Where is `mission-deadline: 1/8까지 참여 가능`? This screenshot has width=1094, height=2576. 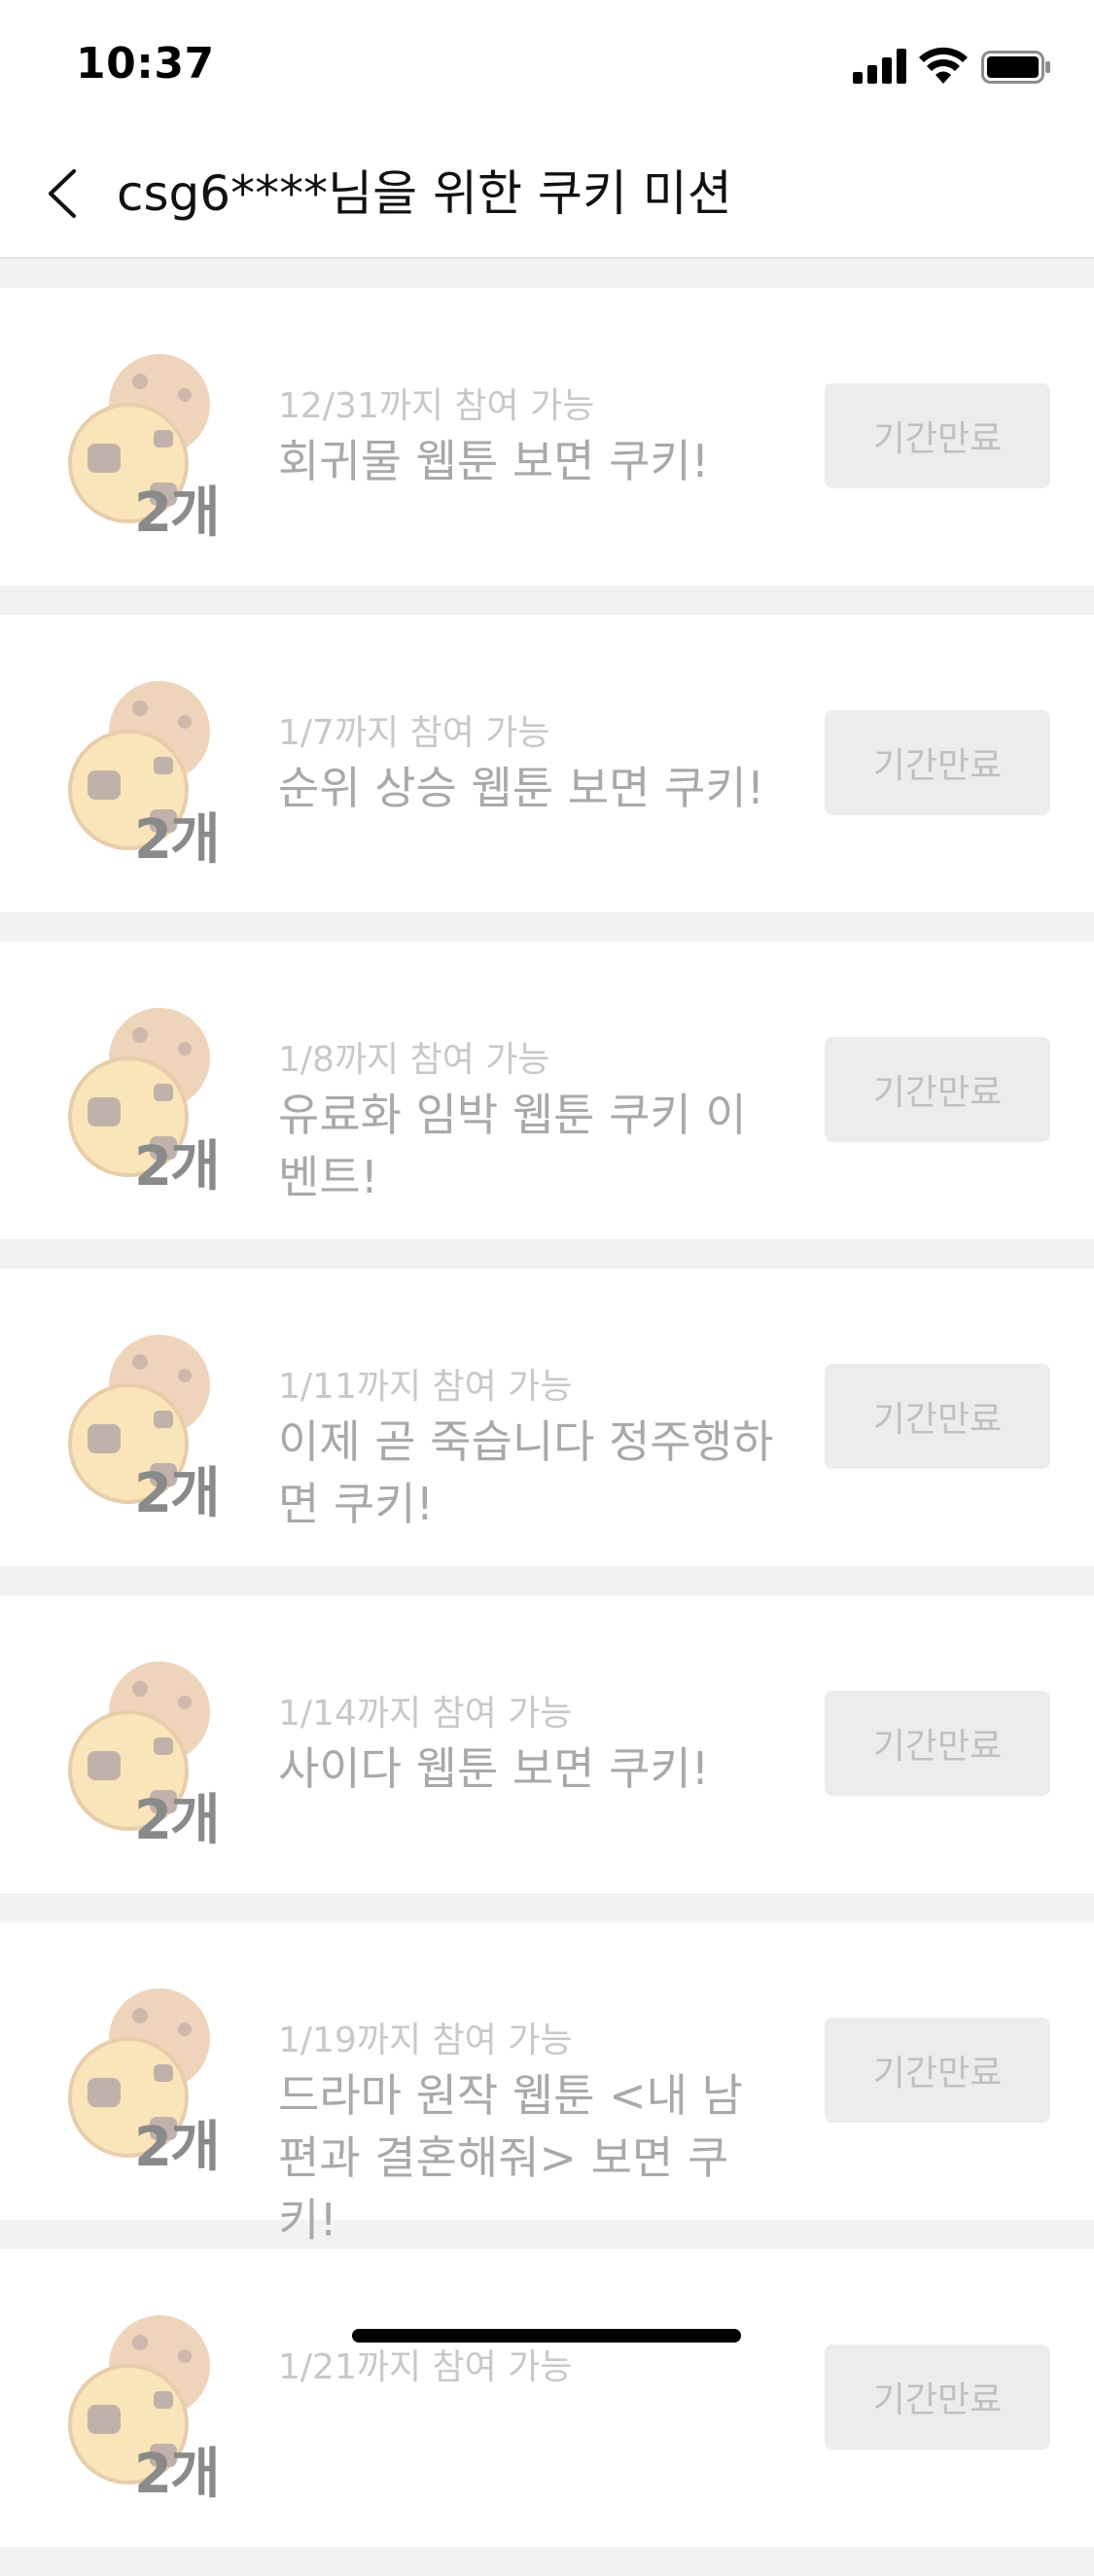
mission-deadline: 1/8까지 참여 가능 is located at coordinates (414, 1060).